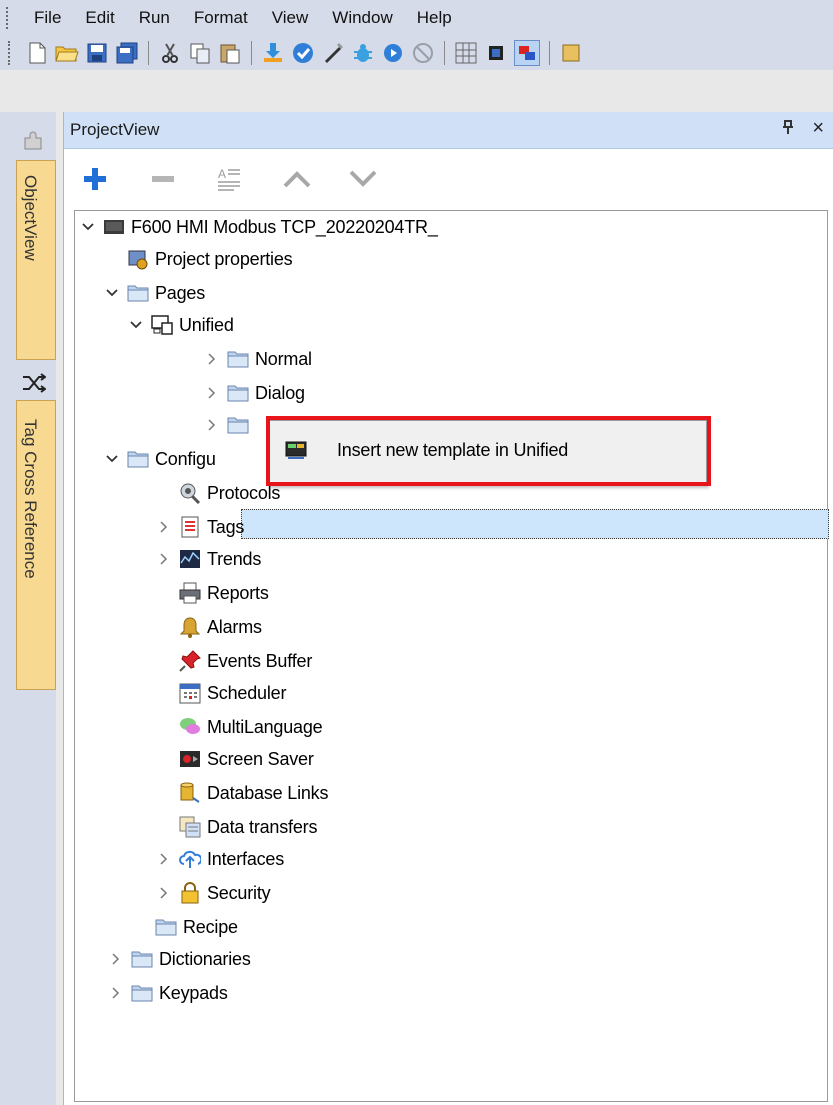  I want to click on tab-objectview: ObjectView, so click(36, 260).